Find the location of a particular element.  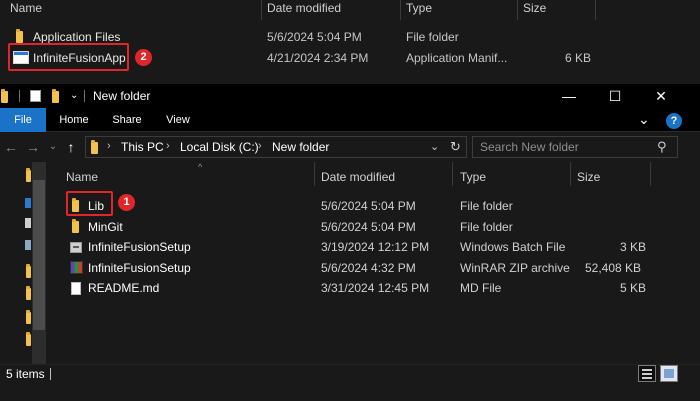

file-type: MD File is located at coordinates (481, 288).